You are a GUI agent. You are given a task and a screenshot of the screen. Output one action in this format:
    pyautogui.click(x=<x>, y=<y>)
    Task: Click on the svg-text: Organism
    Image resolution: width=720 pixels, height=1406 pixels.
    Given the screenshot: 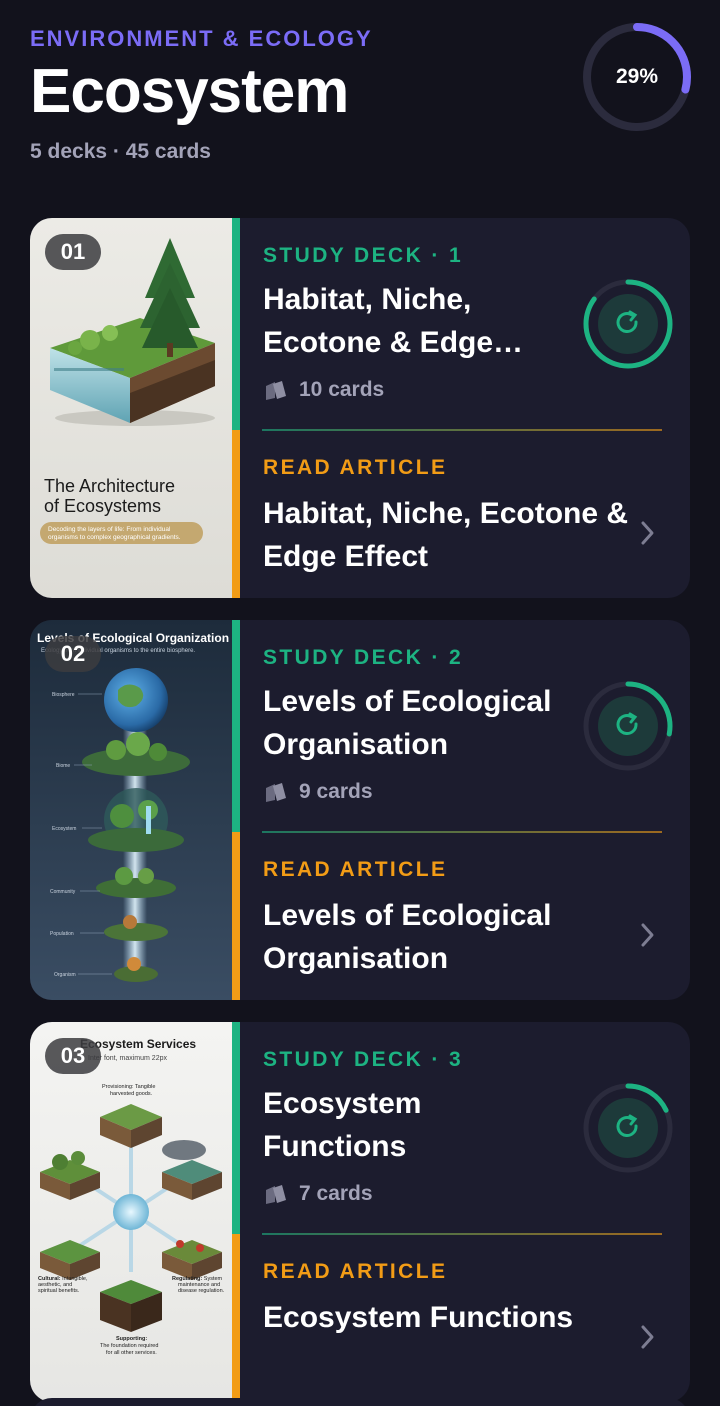 What is the action you would take?
    pyautogui.click(x=65, y=975)
    